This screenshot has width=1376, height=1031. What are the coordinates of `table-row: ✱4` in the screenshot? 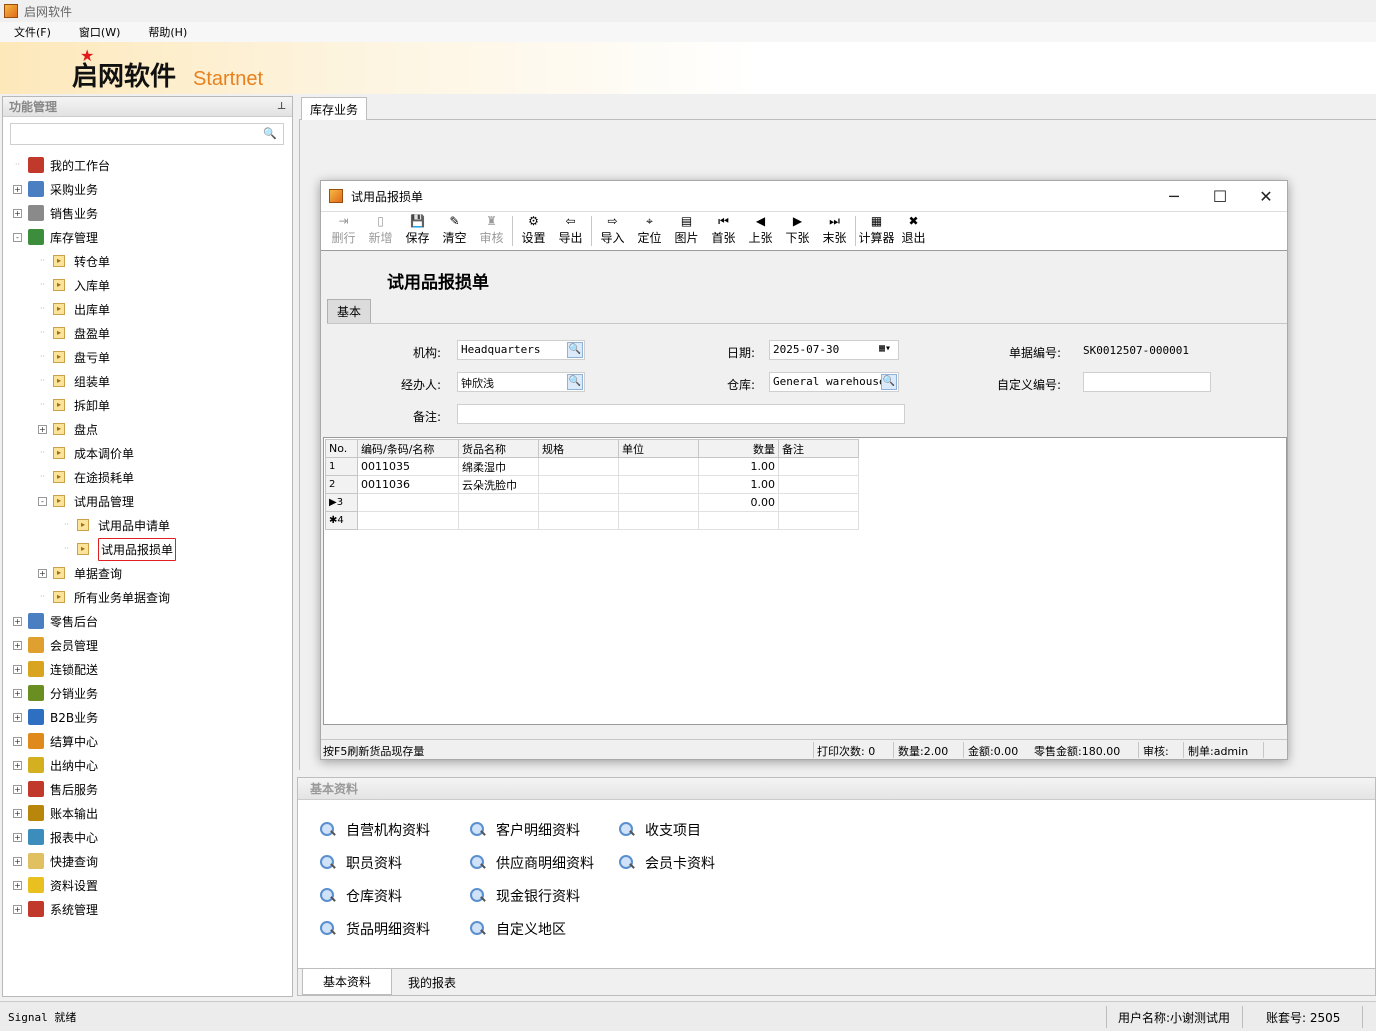 It's located at (592, 520).